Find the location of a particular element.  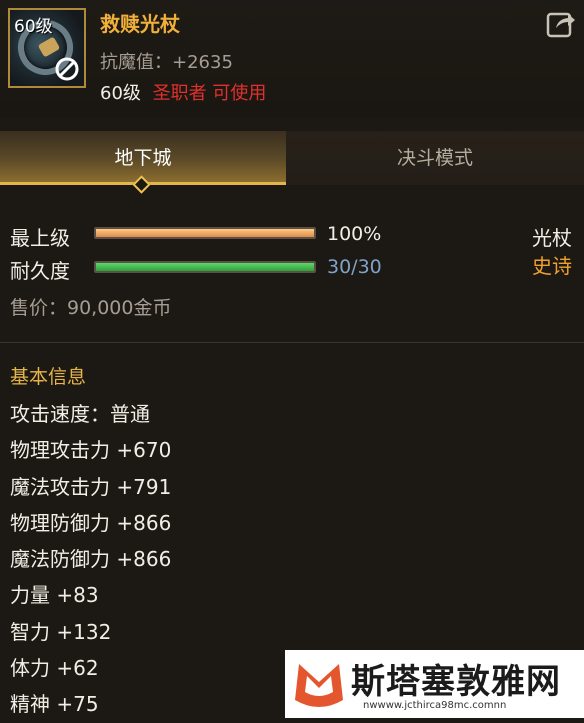

attr-magic-defense: 魔法防御力 +866 is located at coordinates (91, 559).